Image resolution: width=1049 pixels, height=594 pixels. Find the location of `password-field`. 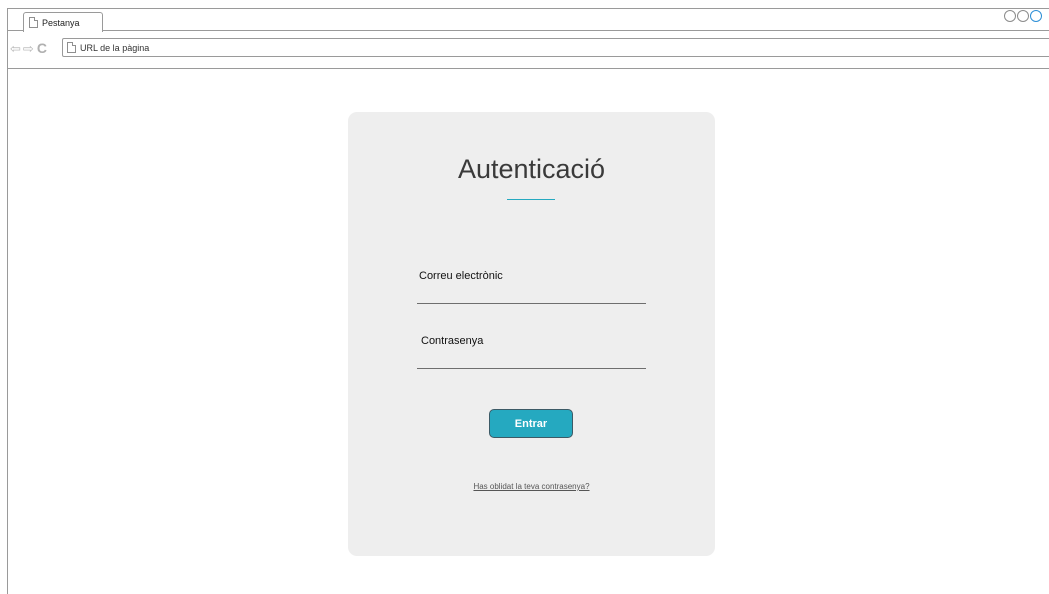

password-field is located at coordinates (531, 368).